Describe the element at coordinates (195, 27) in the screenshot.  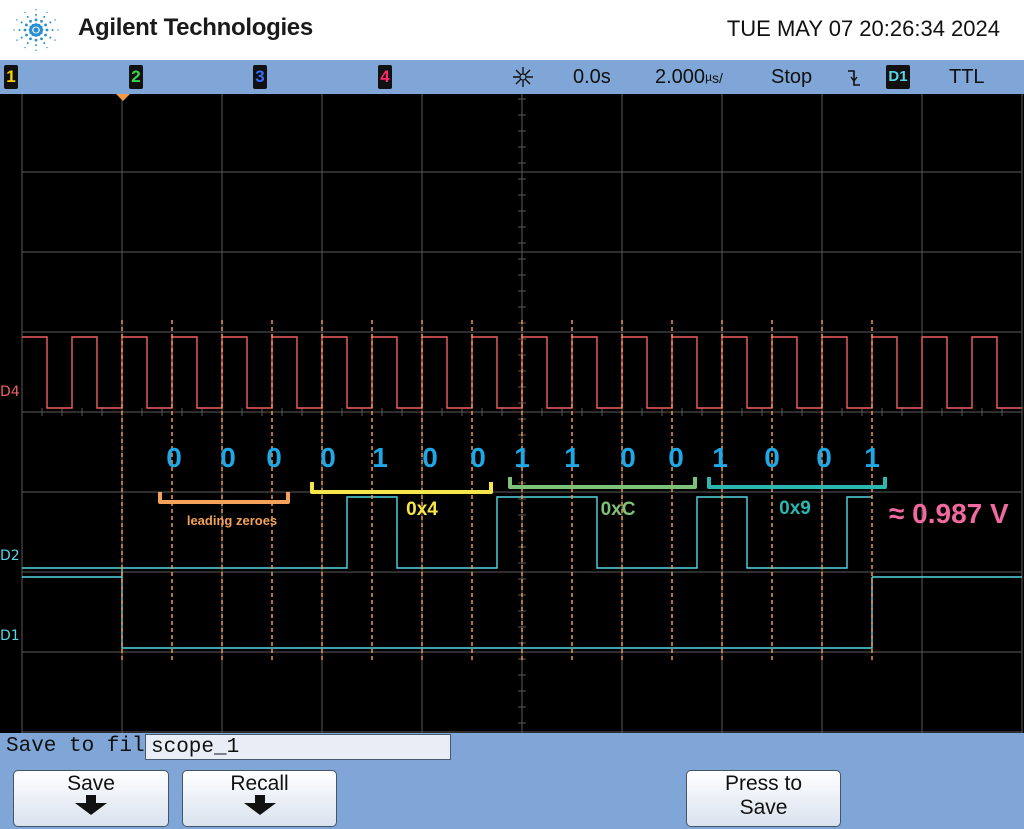
I see `brand-name: Agilent Technologies` at that location.